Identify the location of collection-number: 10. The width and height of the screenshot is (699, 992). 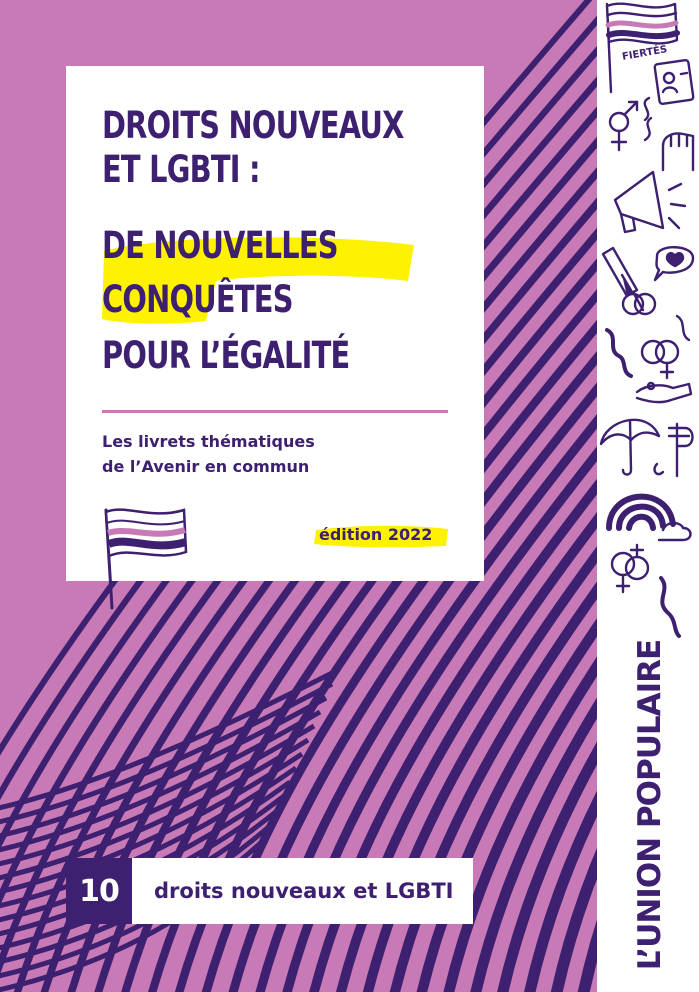
(99, 891).